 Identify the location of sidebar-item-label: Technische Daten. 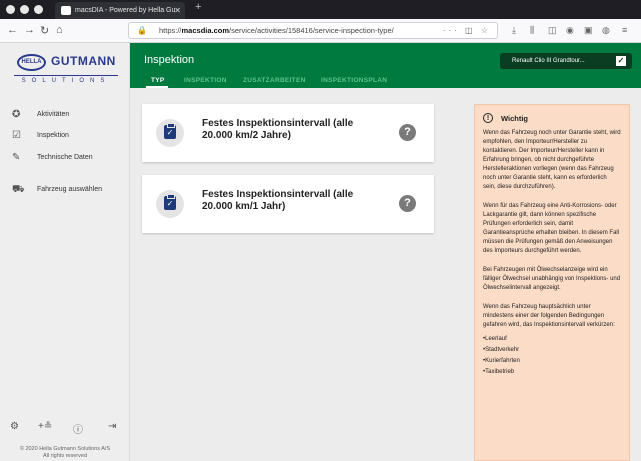
(65, 157).